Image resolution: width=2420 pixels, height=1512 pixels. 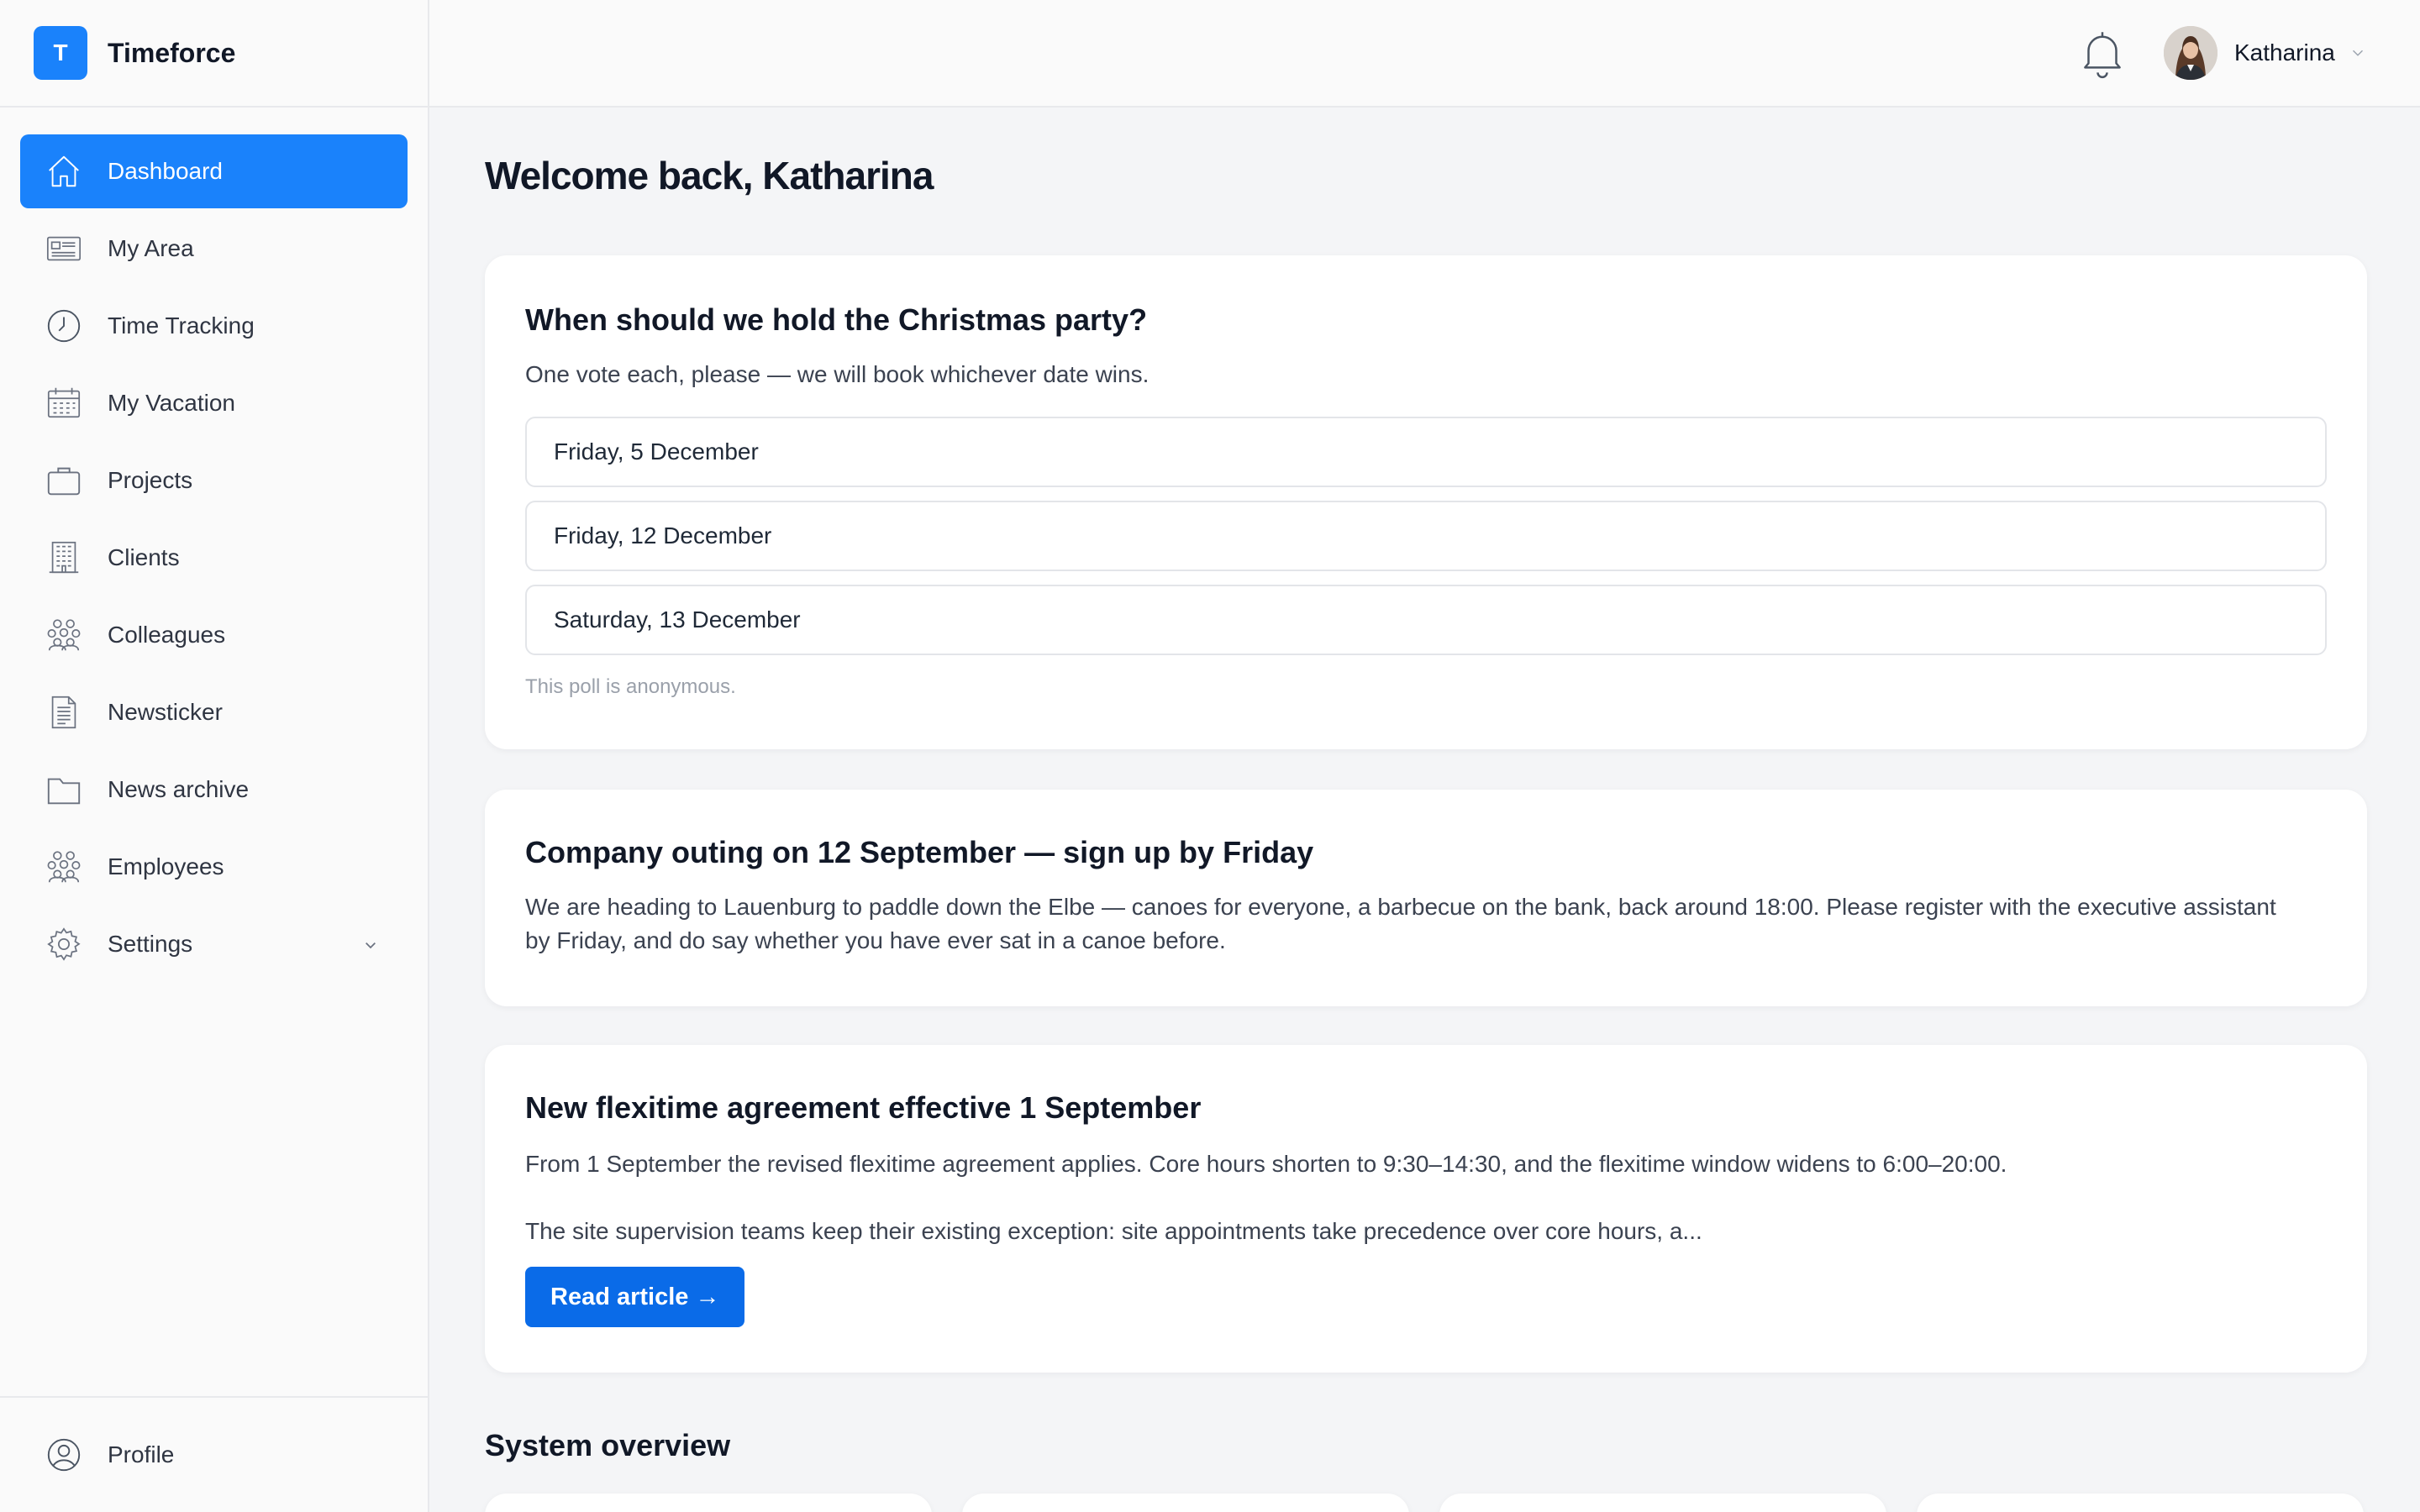 What do you see at coordinates (1424, 54) in the screenshot?
I see `topbar: Katharina` at bounding box center [1424, 54].